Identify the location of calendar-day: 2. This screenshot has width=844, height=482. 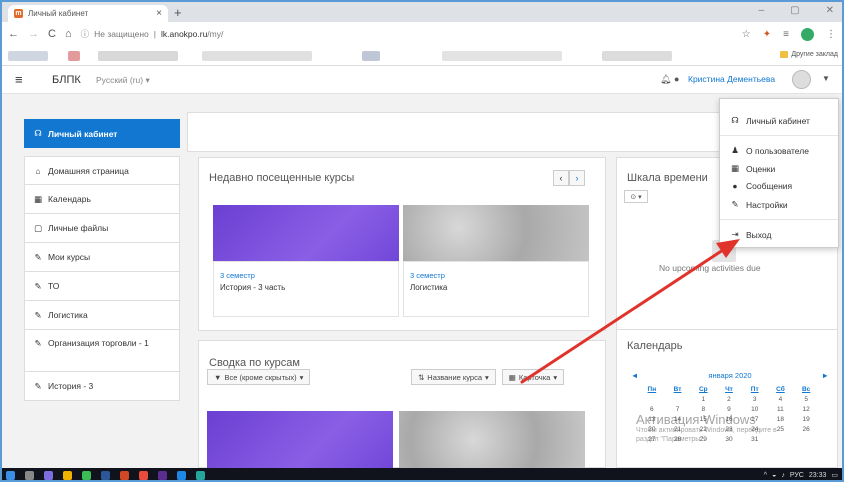
(729, 399).